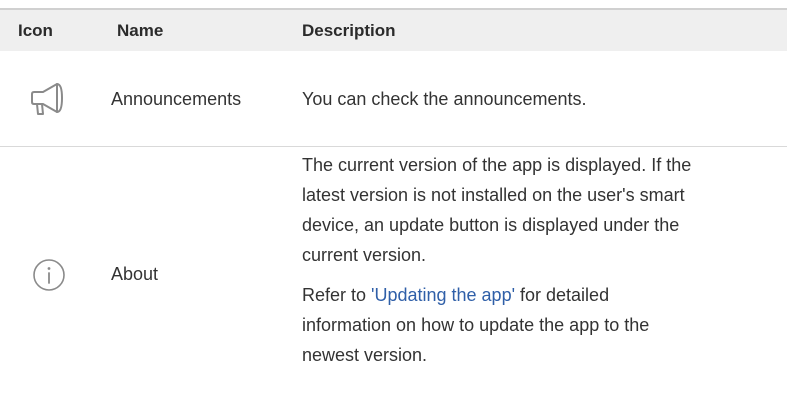 This screenshot has height=402, width=787. I want to click on updating-the-app-link: 'Updating the app', so click(443, 295).